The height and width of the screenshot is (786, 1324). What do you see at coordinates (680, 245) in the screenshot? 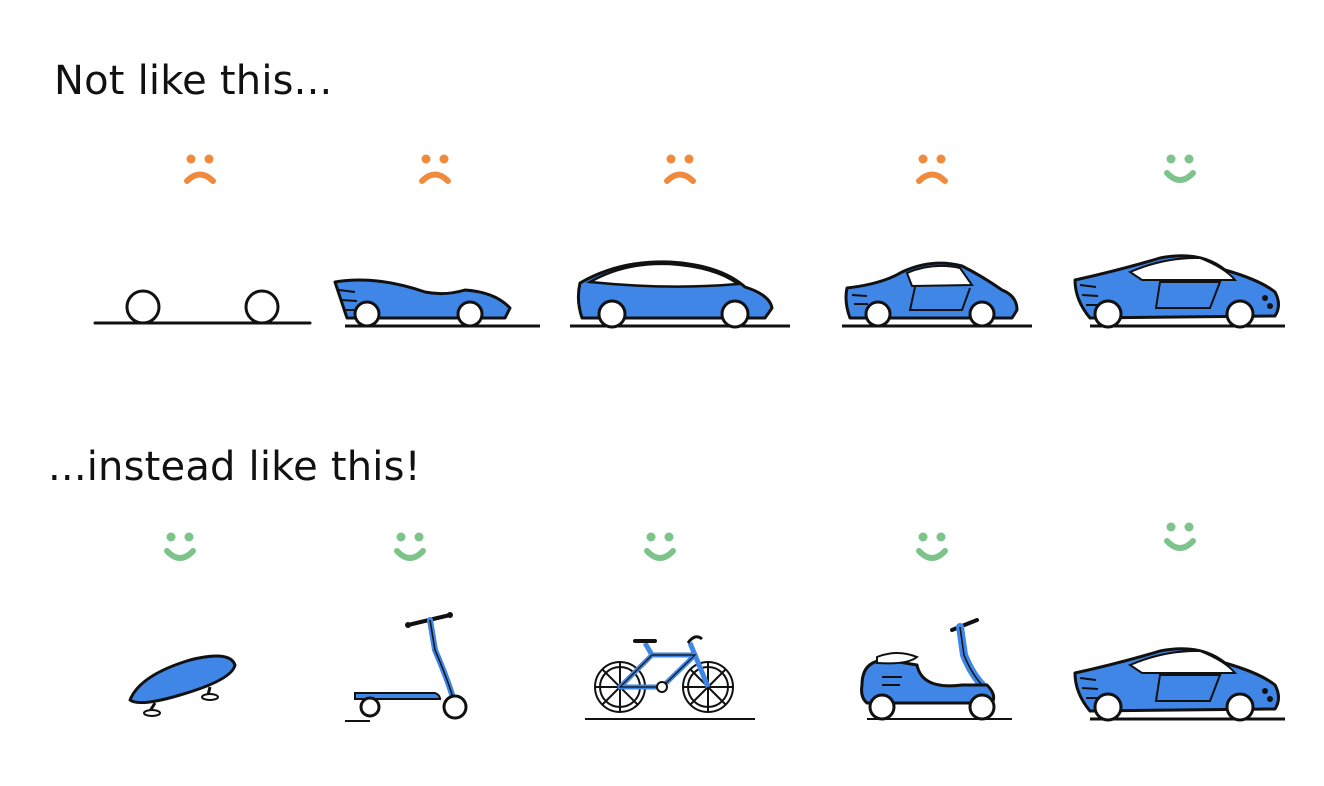
I see `stage-with-roof` at bounding box center [680, 245].